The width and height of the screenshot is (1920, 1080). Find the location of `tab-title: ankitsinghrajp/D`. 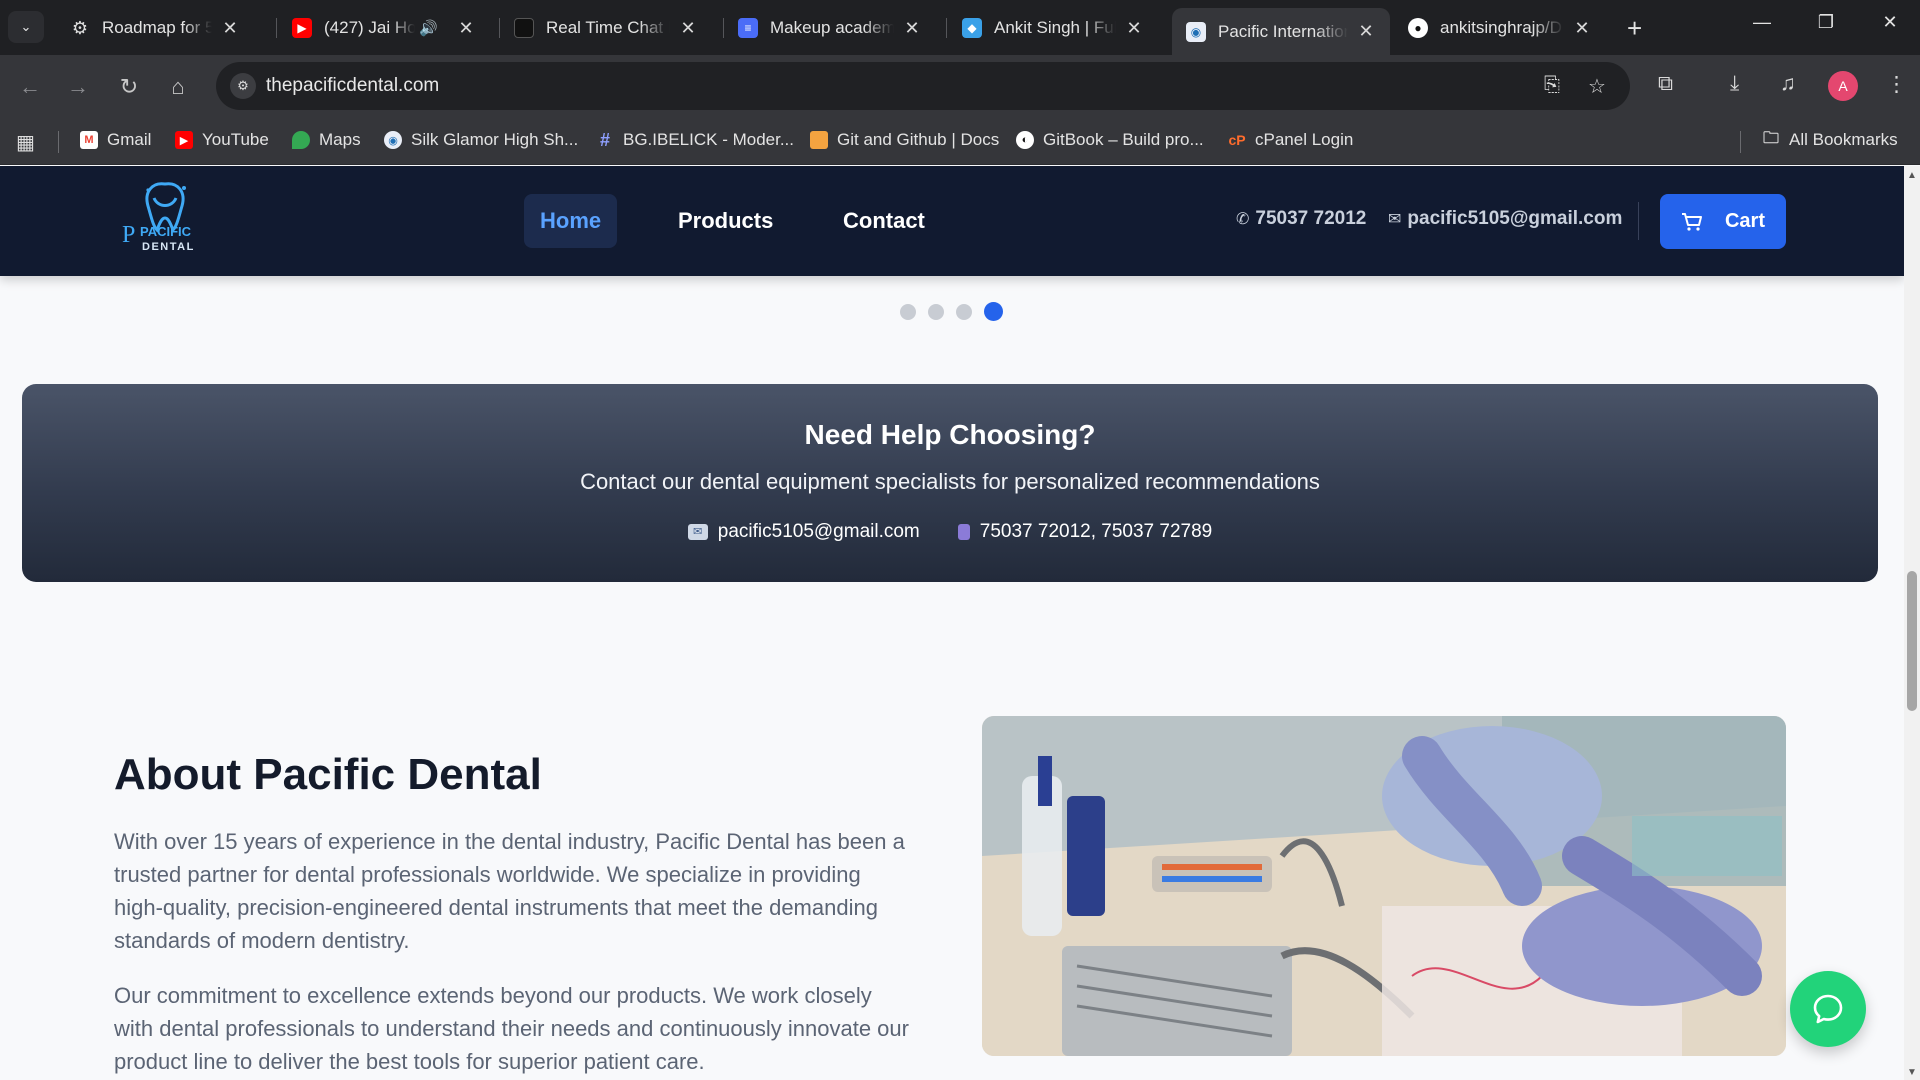

tab-title: ankitsinghrajp/D is located at coordinates (1501, 27).